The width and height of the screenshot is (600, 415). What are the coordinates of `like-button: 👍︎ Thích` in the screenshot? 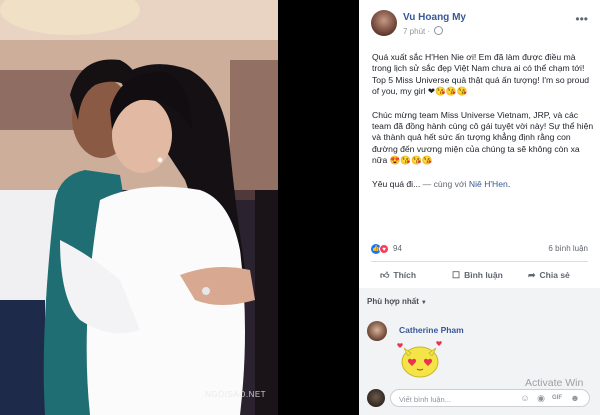 It's located at (398, 275).